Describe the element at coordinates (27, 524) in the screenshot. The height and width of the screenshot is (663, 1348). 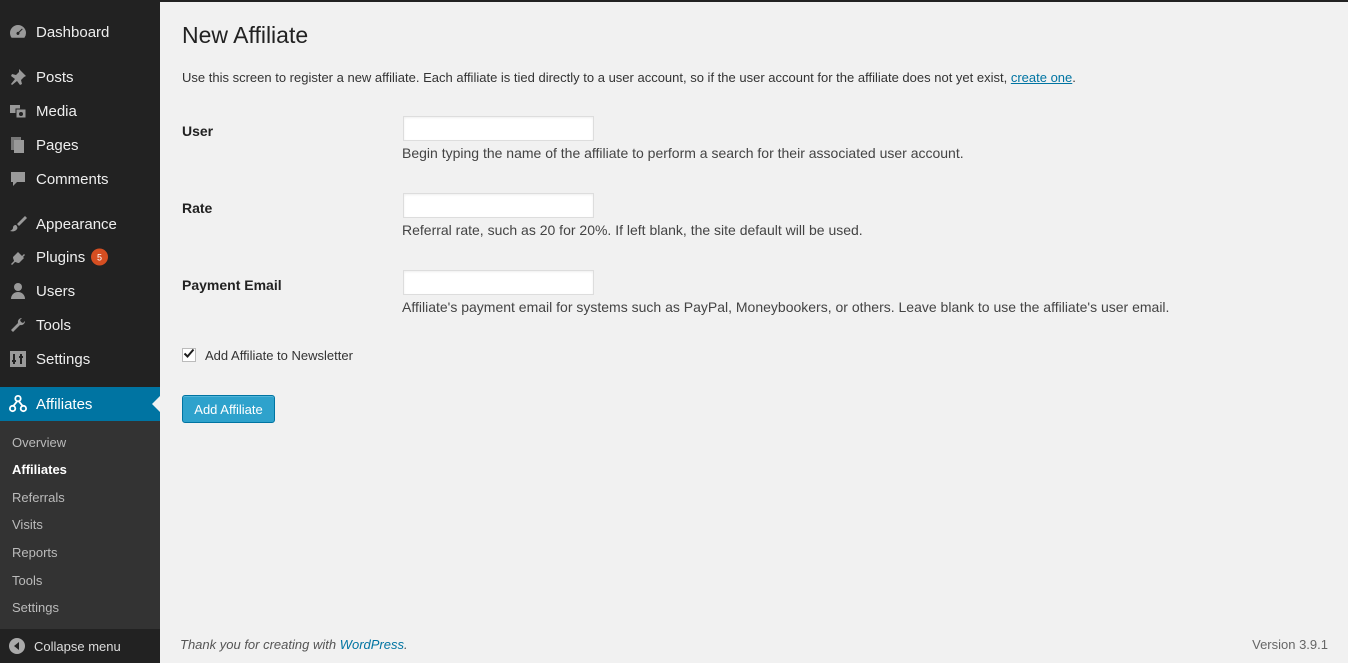
I see `submenu-item-visits: Visits` at that location.